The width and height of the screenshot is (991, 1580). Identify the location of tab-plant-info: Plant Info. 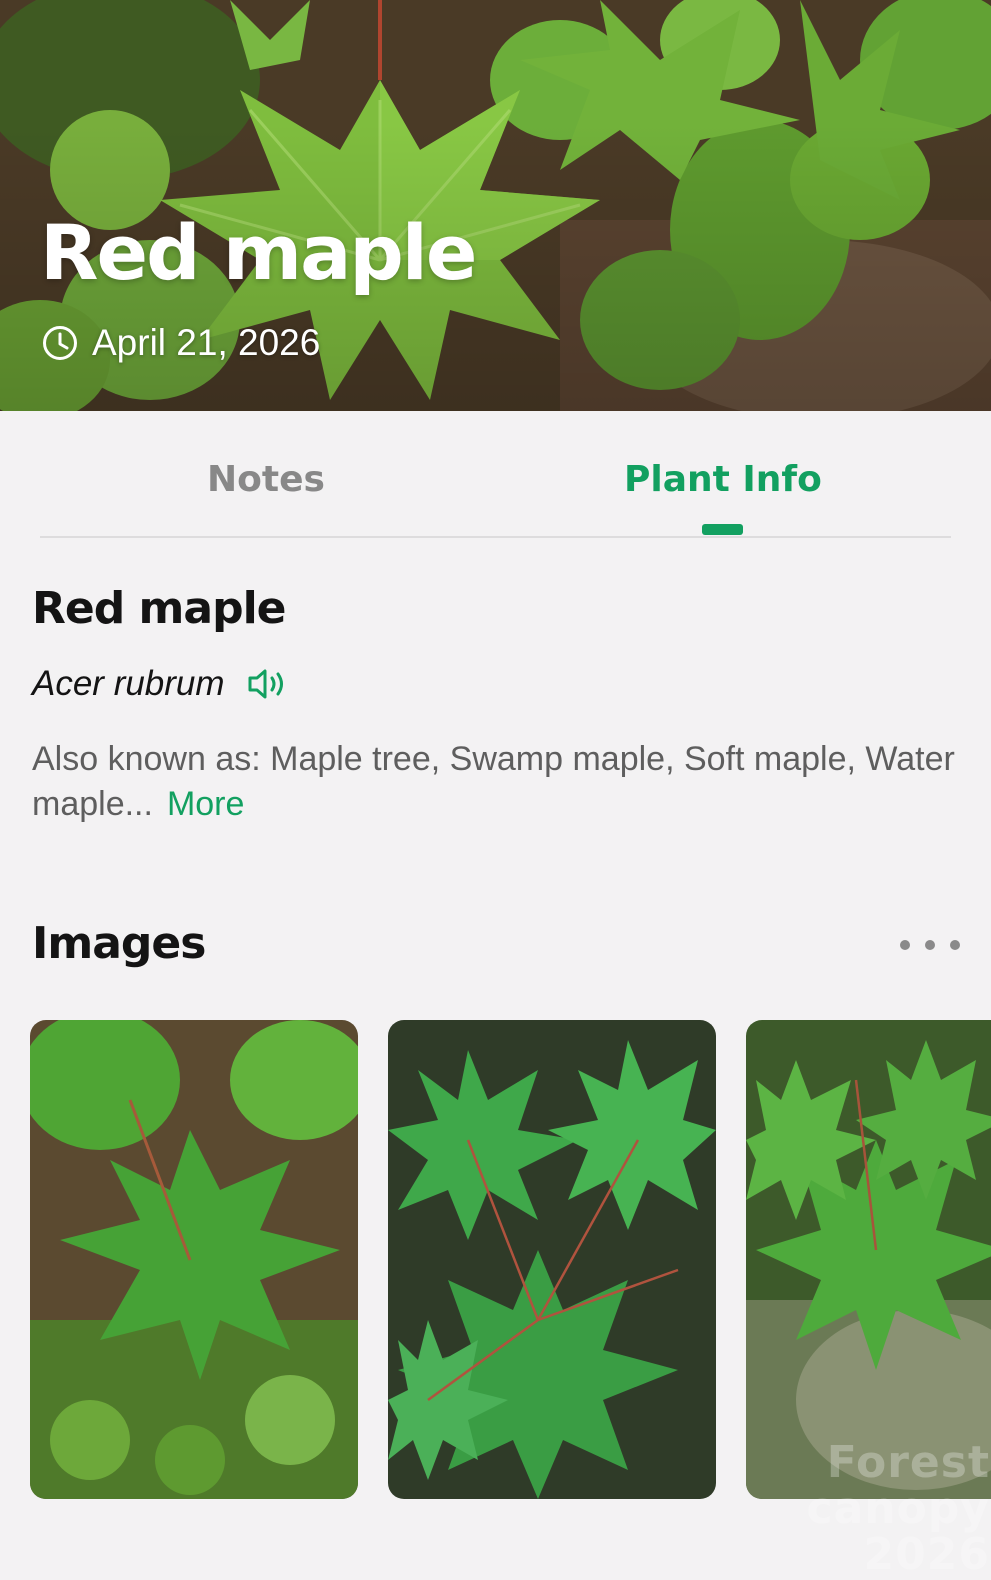
(723, 479).